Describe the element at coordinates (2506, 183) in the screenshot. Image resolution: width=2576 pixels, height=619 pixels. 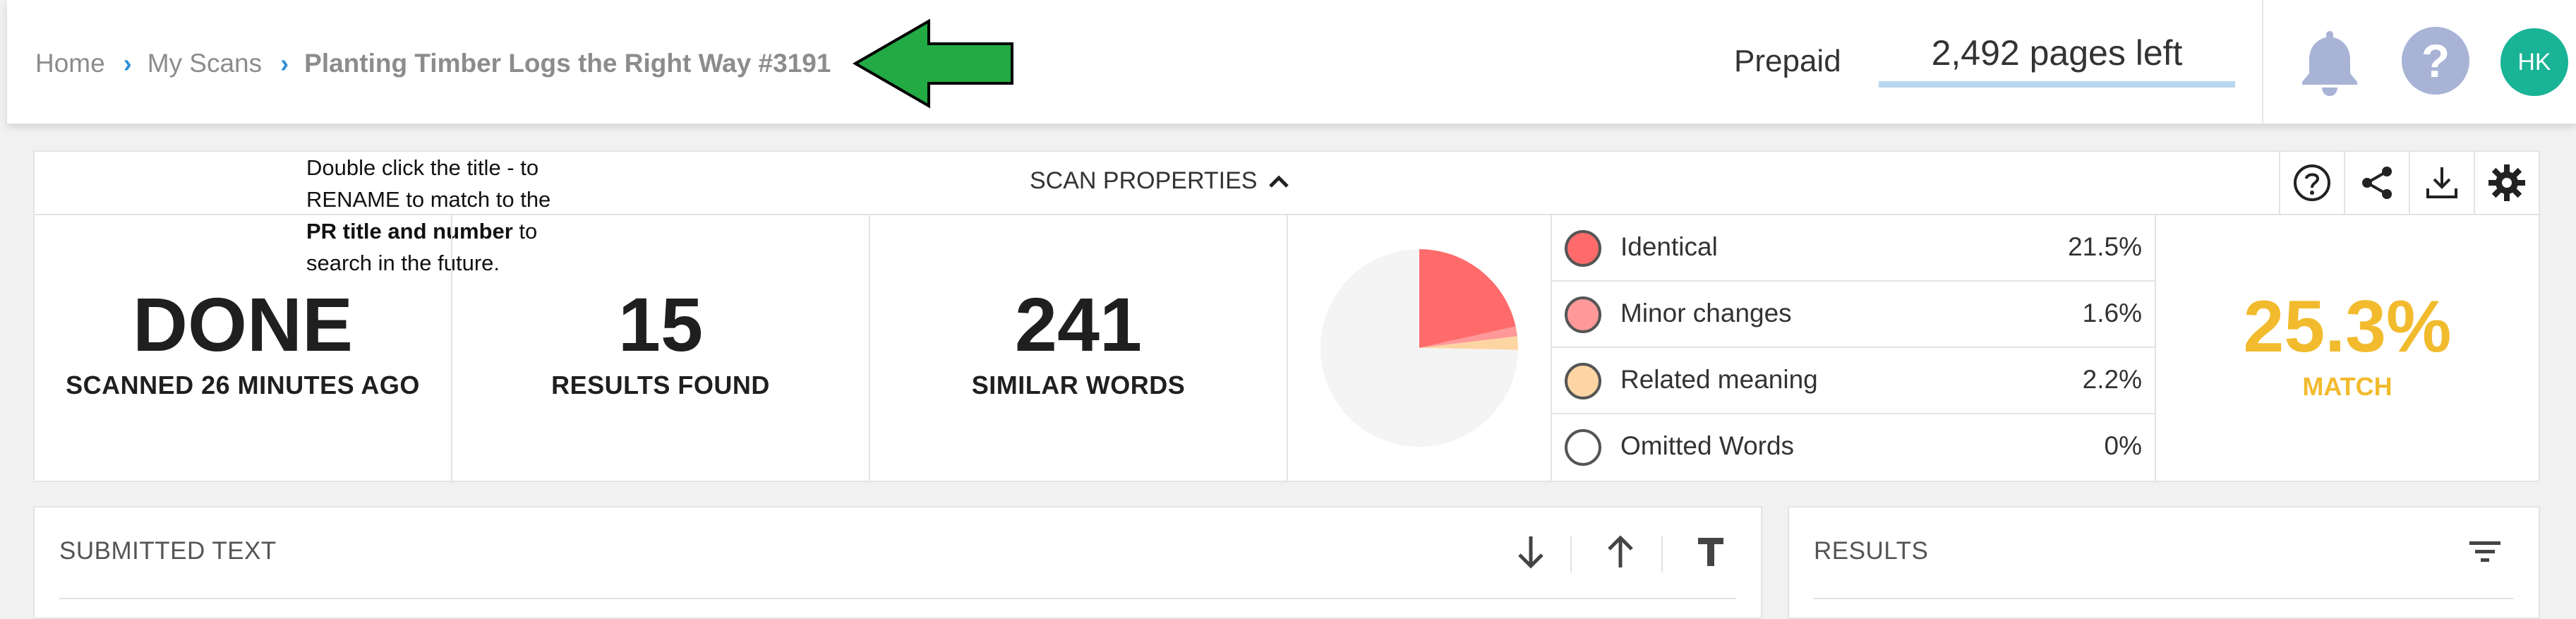
I see `settings-icon` at that location.